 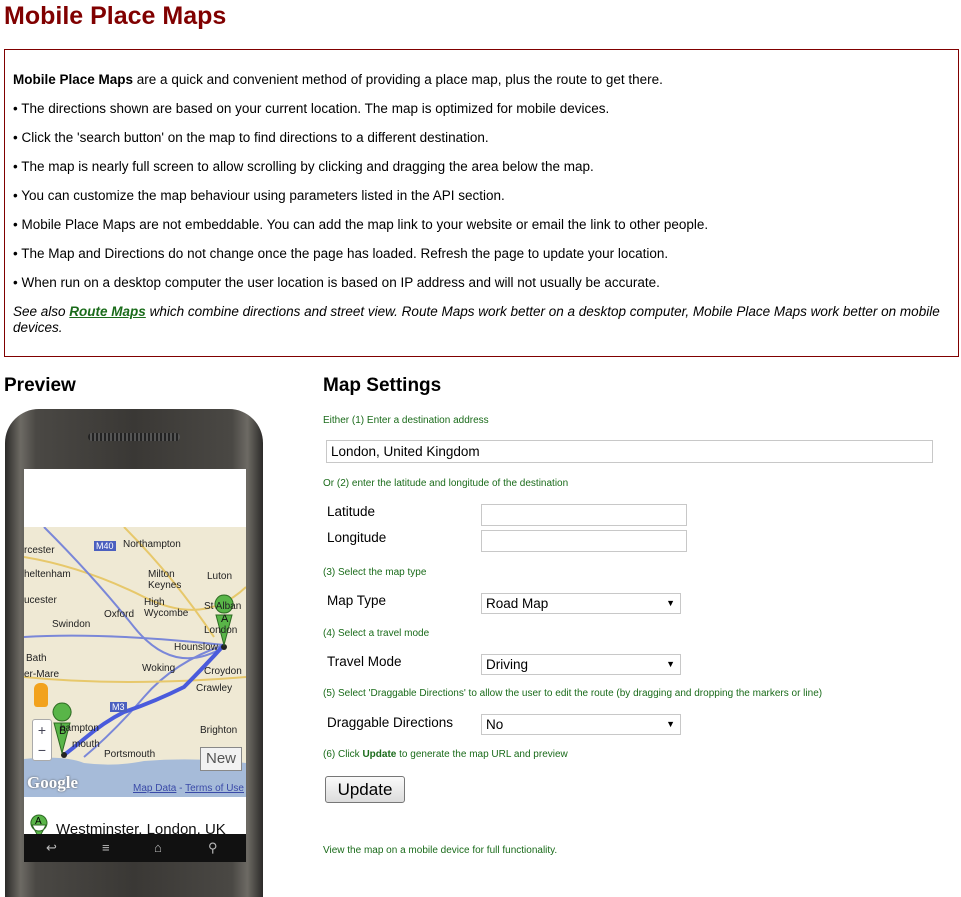 What do you see at coordinates (158, 847) in the screenshot?
I see `home-icon: ⌂` at bounding box center [158, 847].